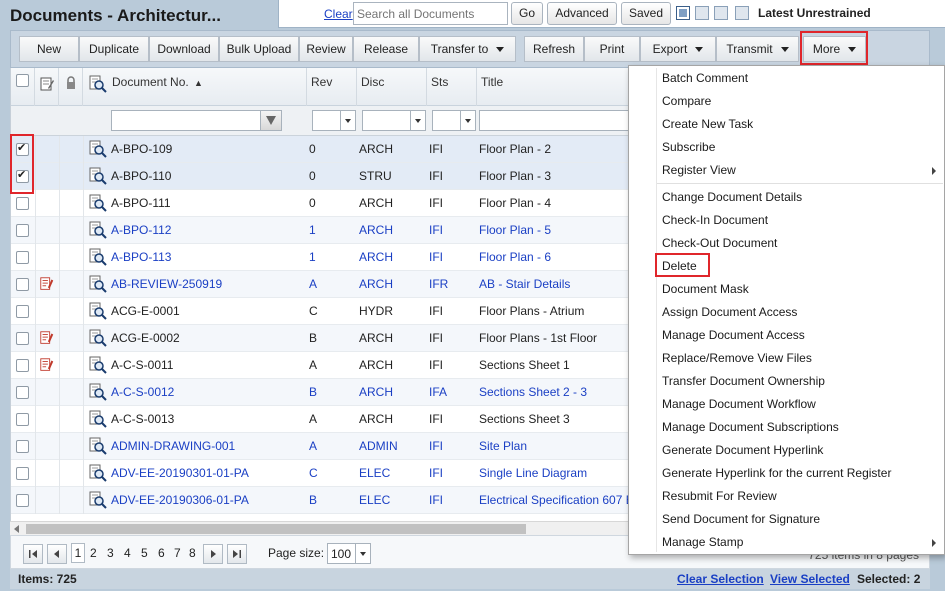 Image resolution: width=945 pixels, height=591 pixels. I want to click on view-mode-4-icon, so click(742, 13).